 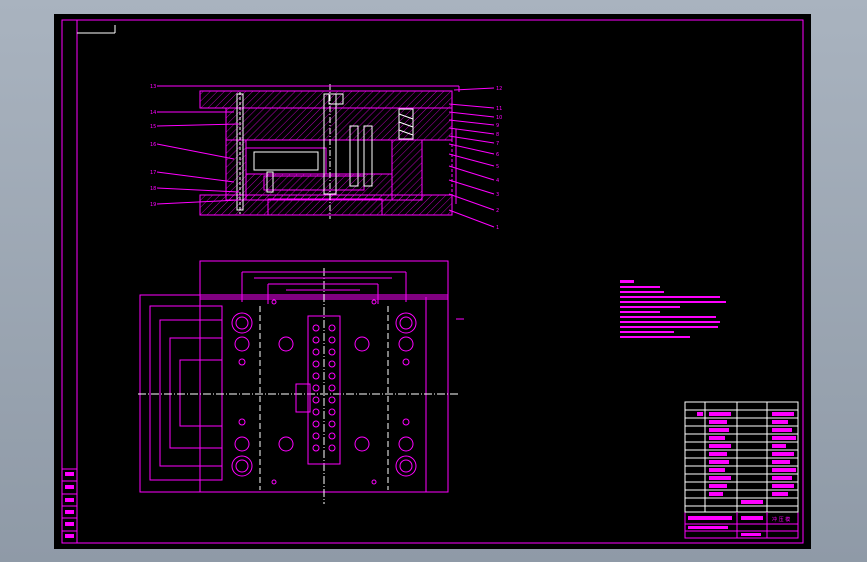 I want to click on callout-15: 15, so click(x=153, y=127).